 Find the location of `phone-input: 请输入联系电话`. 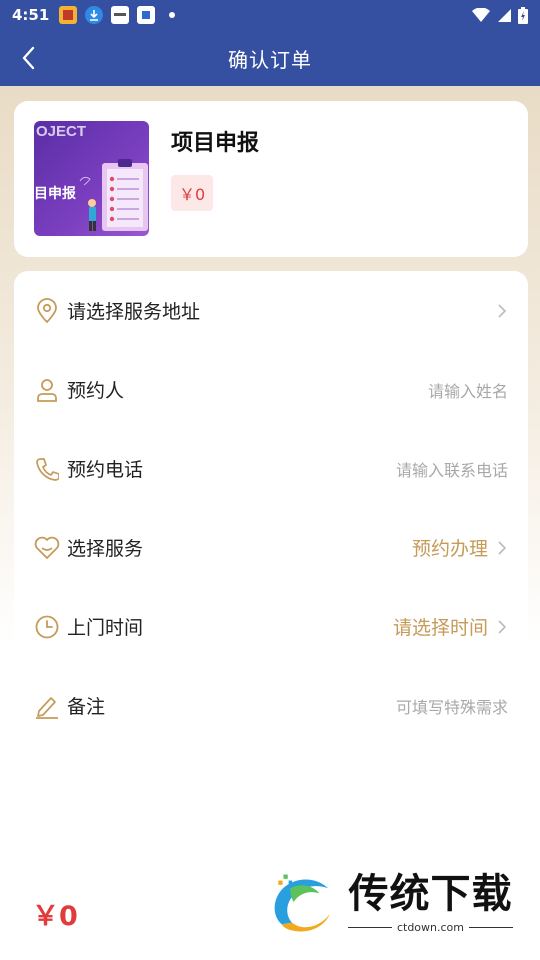

phone-input: 请输入联系电话 is located at coordinates (452, 469).